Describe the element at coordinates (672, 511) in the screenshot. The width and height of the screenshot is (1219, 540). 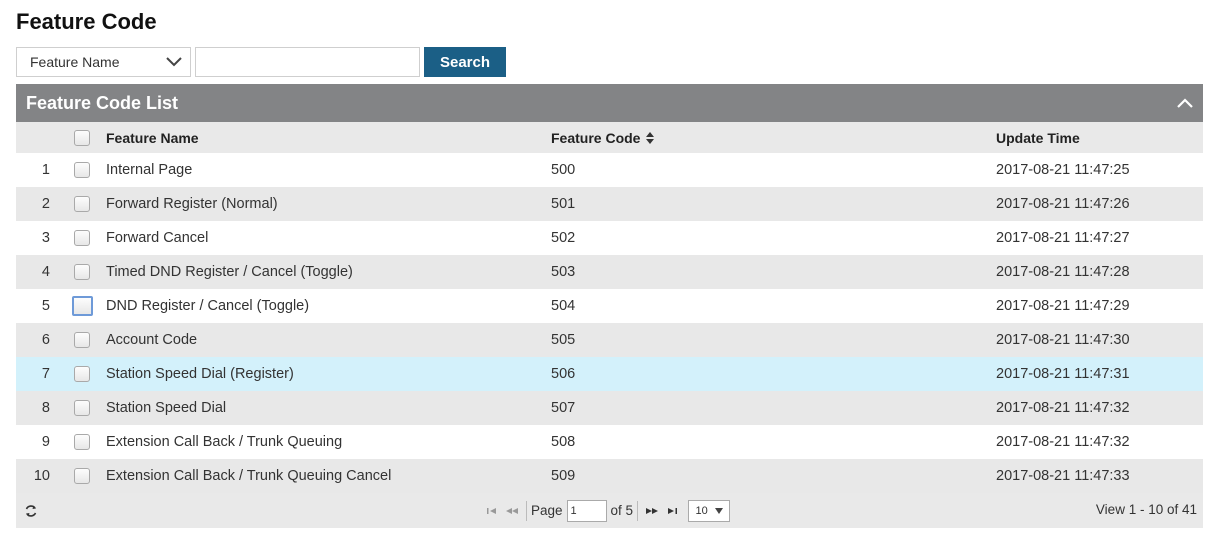
I see `last-page-icon` at that location.